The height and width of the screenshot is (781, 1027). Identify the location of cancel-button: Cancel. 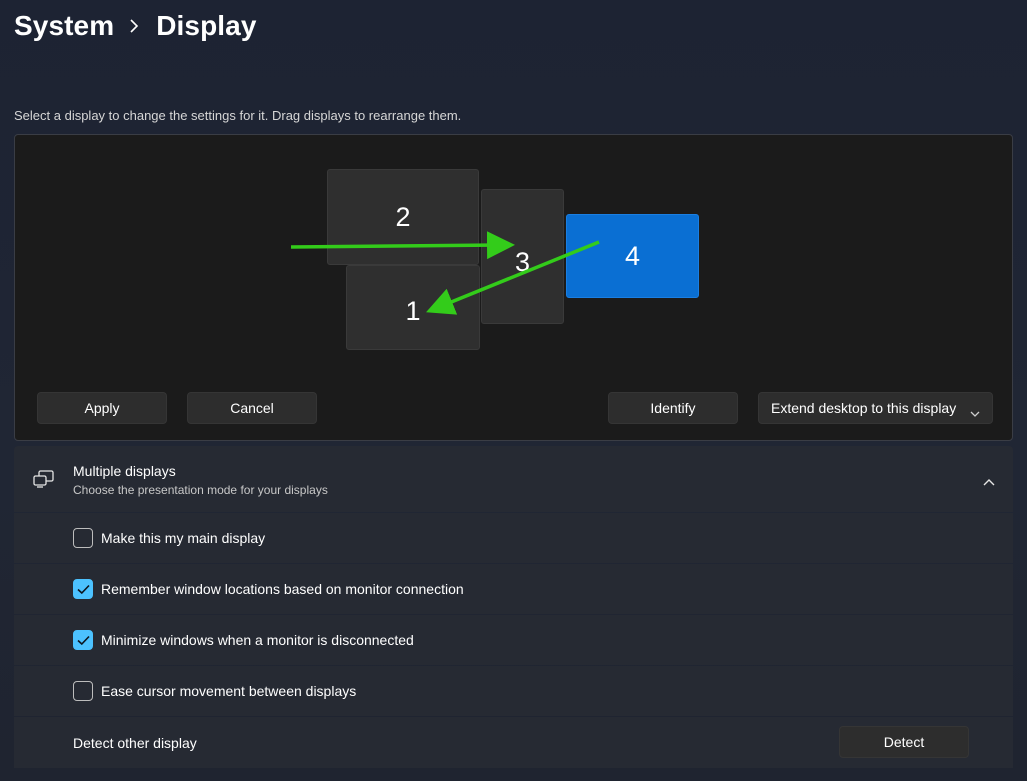
(252, 408).